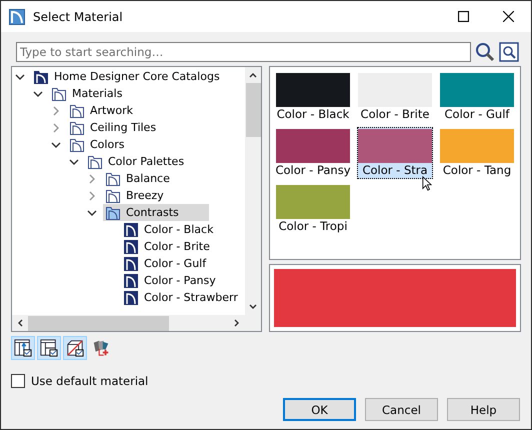  Describe the element at coordinates (401, 409) in the screenshot. I see `dialog-button: Cancel` at that location.